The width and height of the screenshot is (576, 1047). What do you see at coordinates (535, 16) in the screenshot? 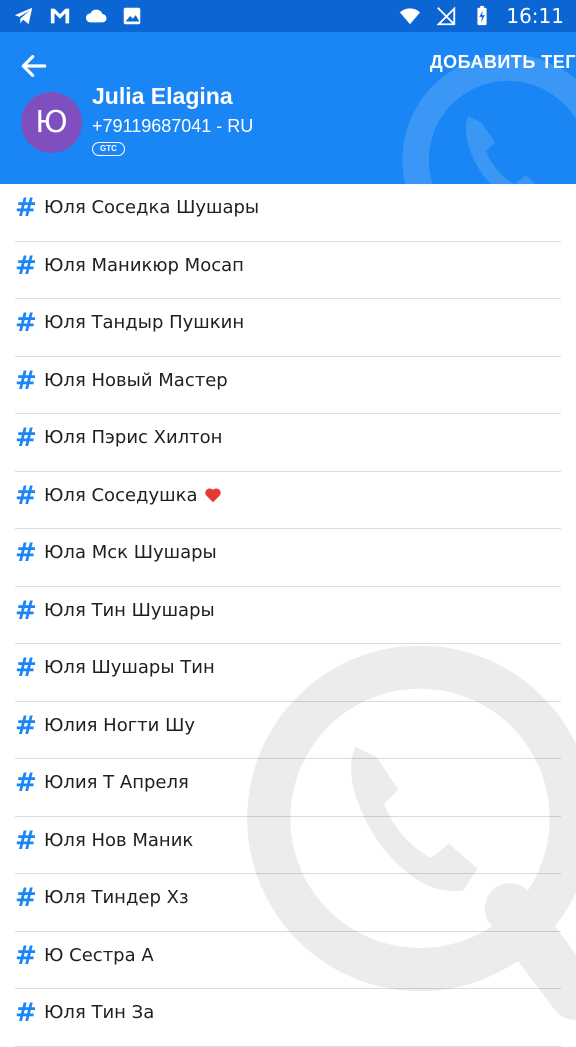
I see `clock: 16:11` at bounding box center [535, 16].